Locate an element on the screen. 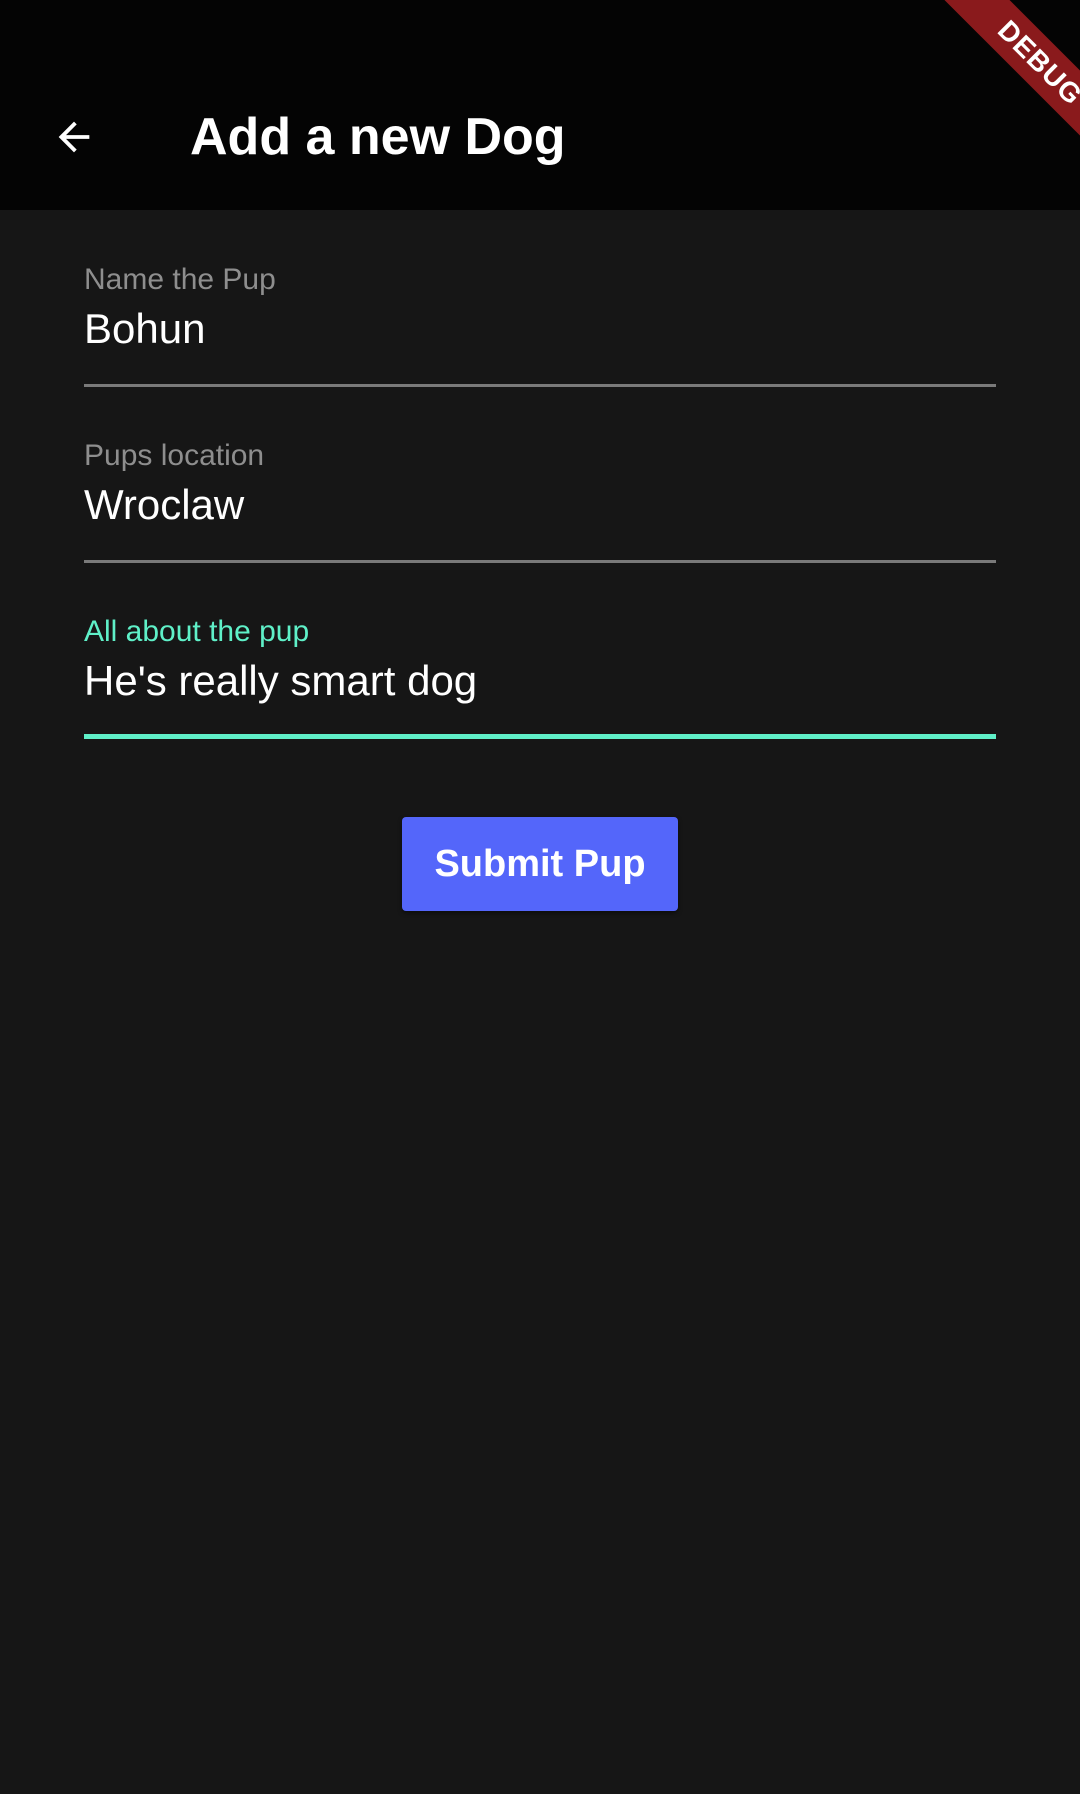  submit-pup-button: Submit Pup is located at coordinates (540, 864).